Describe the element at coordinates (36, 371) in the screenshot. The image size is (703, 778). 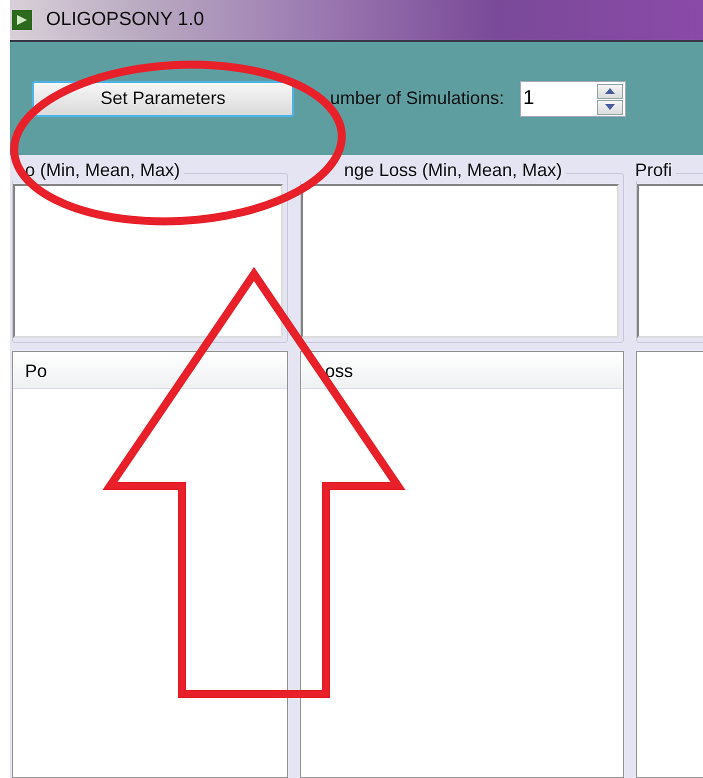
I see `column-header: Po` at that location.